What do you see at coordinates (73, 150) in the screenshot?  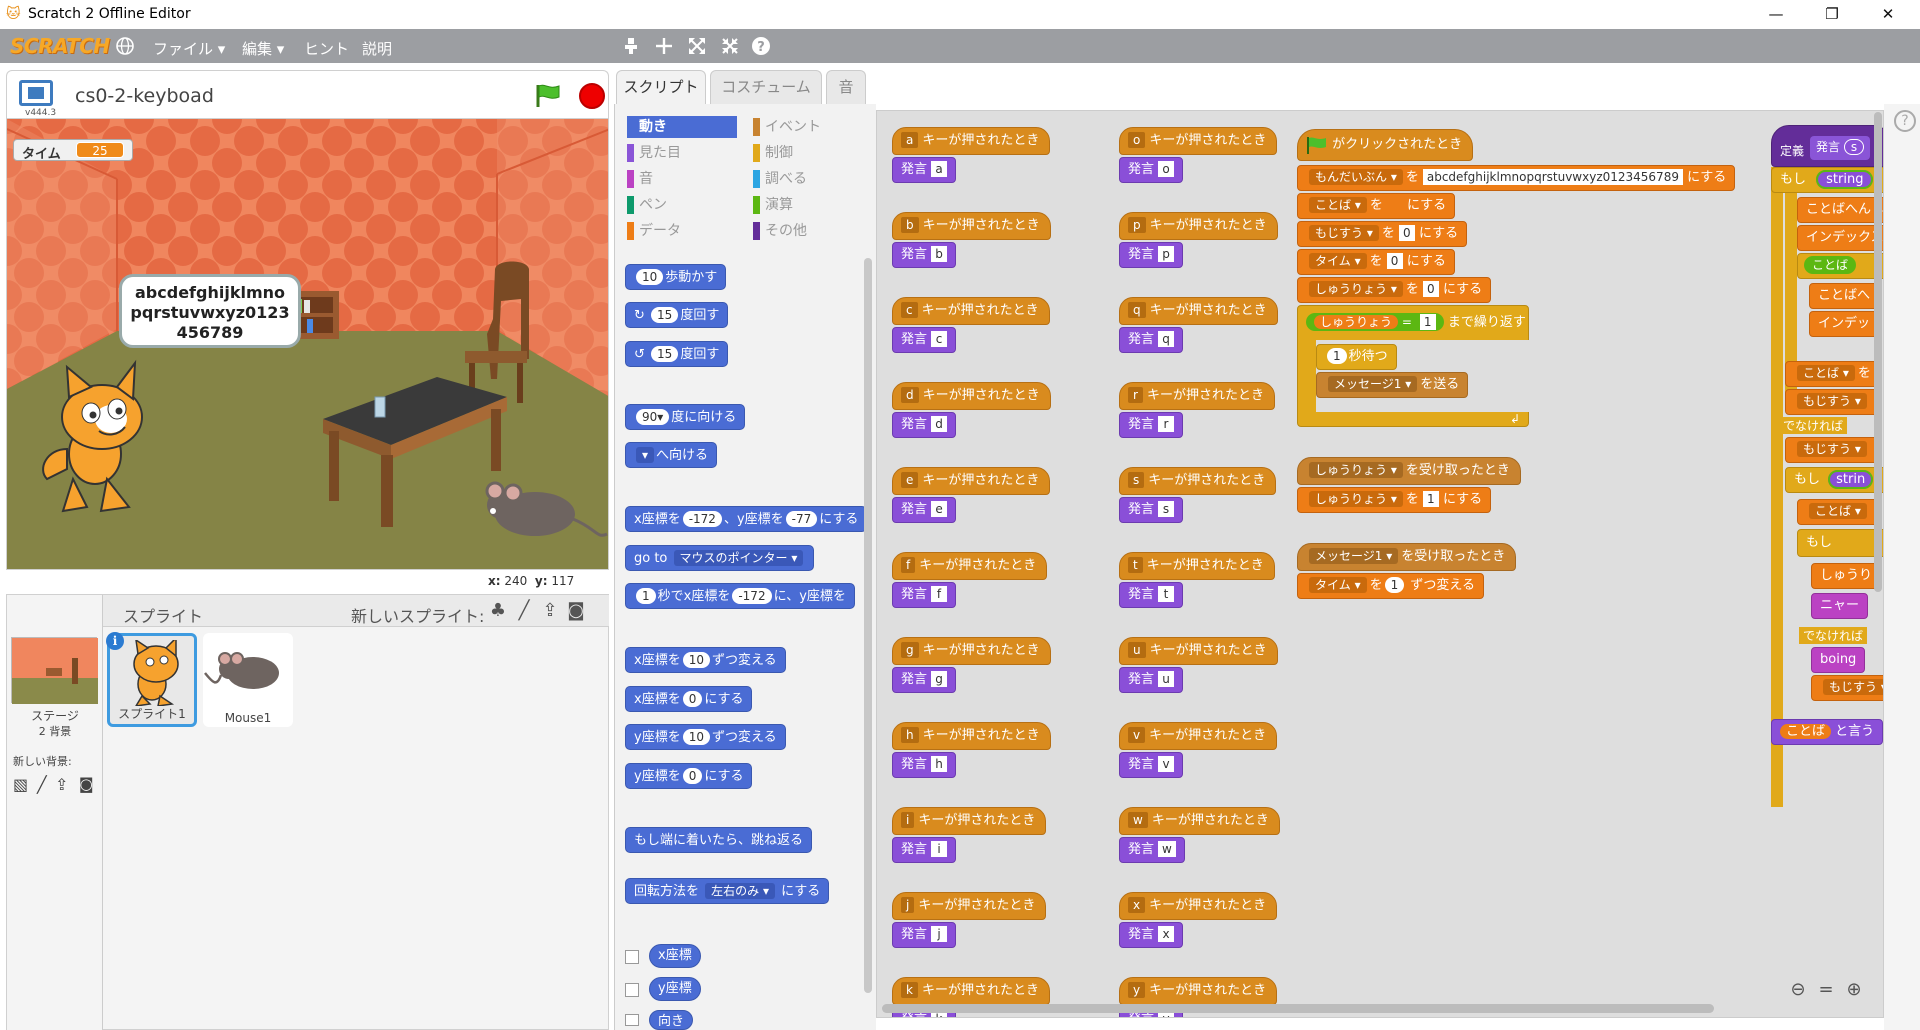 I see `timer-monitor: タイム 25` at bounding box center [73, 150].